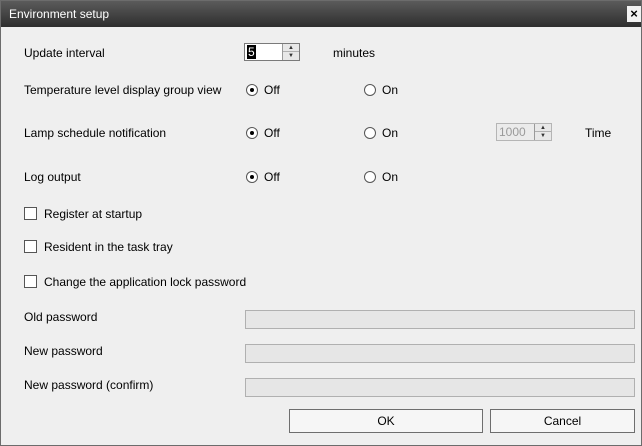 This screenshot has height=446, width=642. I want to click on update-interval-label: Update interval, so click(64, 53).